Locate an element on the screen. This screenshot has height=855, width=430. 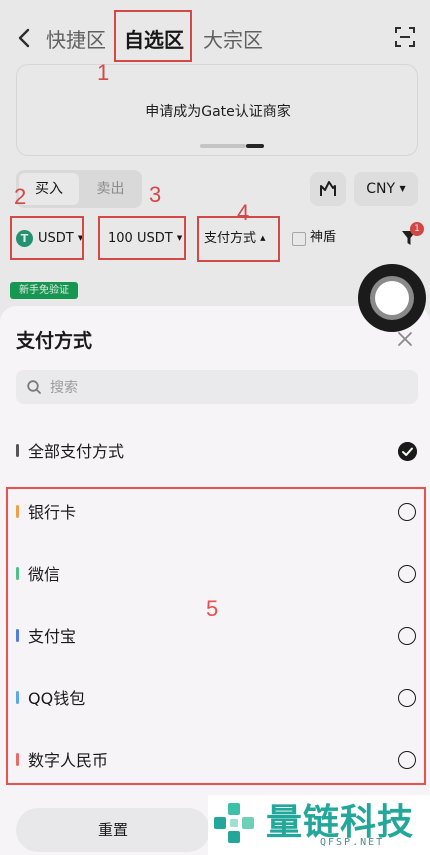
assistive-touch-dot is located at coordinates (392, 298).